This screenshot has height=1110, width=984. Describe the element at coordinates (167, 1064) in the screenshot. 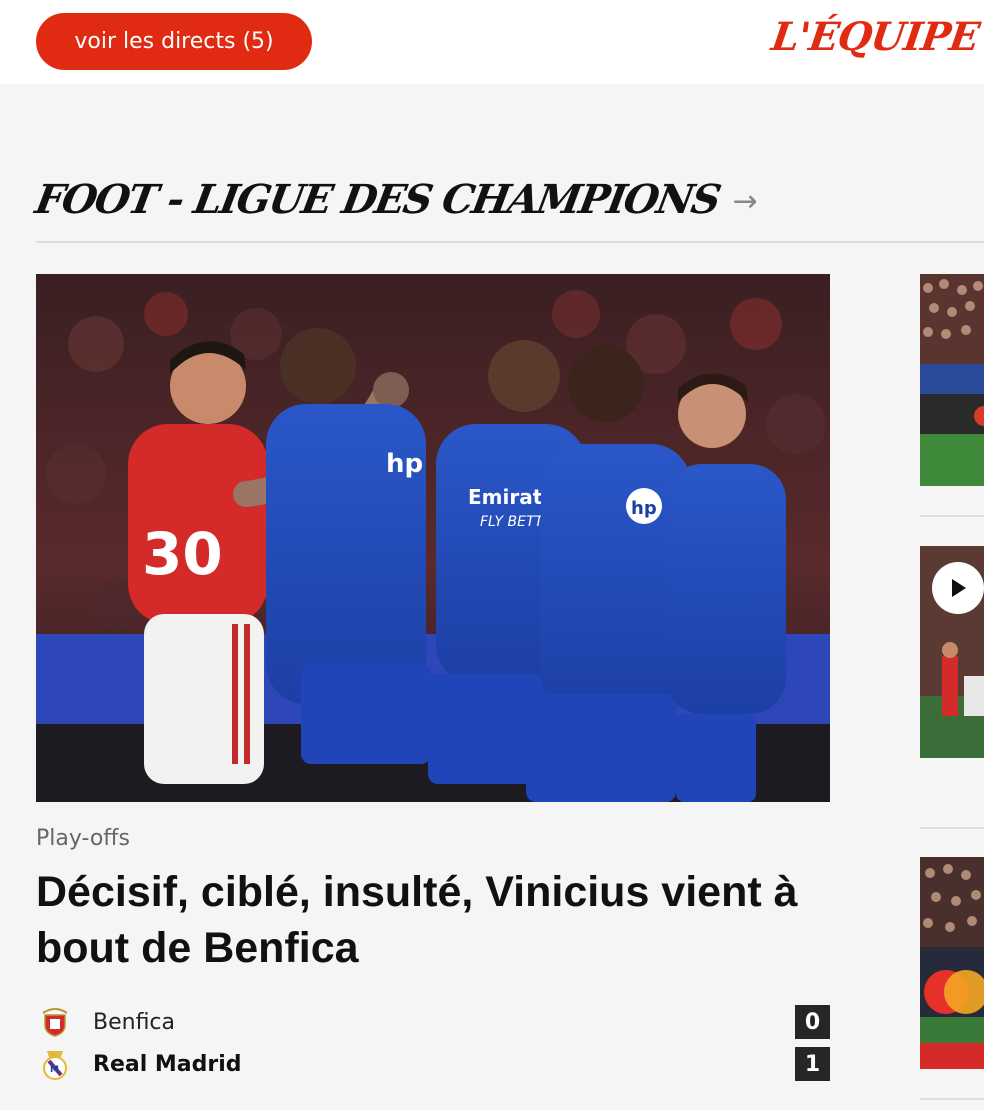

I see `team-name: Real Madrid` at that location.